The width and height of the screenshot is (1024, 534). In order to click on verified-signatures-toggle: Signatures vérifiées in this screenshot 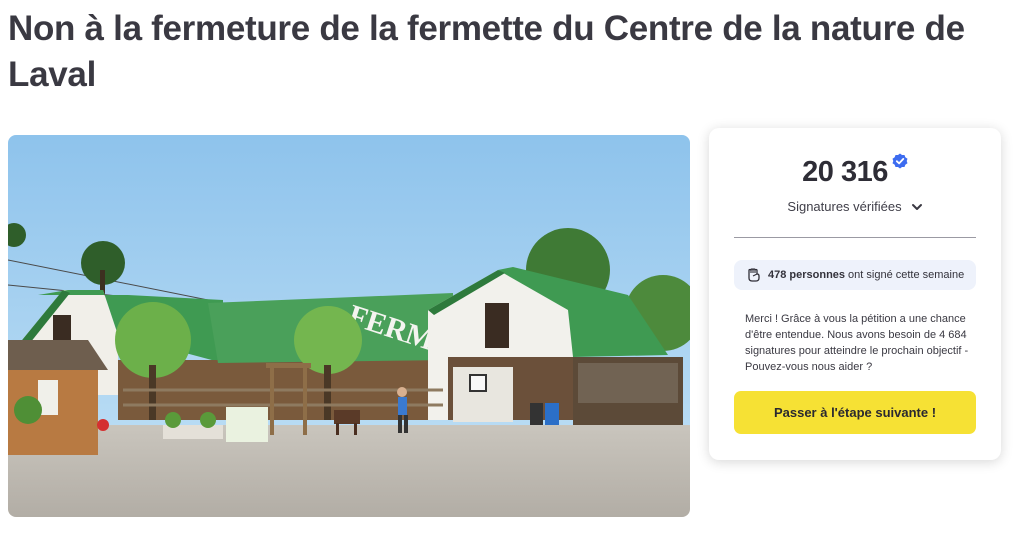, I will do `click(855, 206)`.